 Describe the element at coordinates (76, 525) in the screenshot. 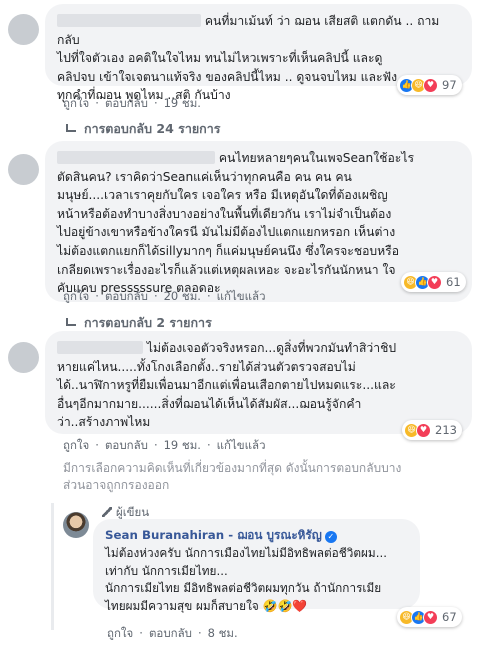

I see `author-avatar` at that location.